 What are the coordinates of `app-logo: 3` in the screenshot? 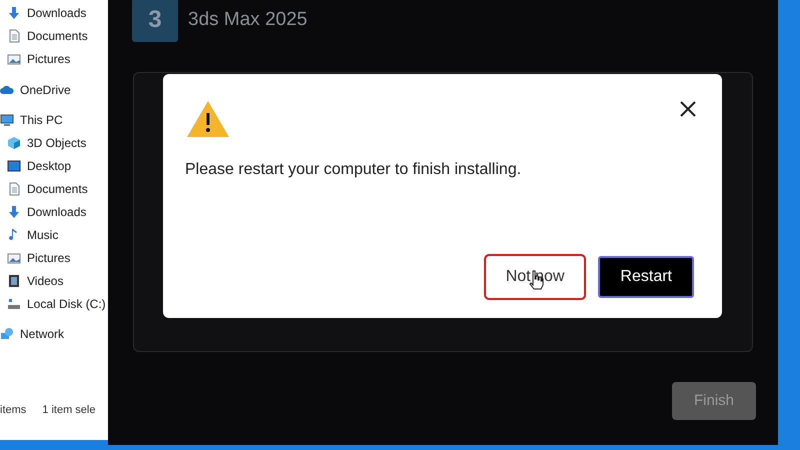 It's located at (155, 21).